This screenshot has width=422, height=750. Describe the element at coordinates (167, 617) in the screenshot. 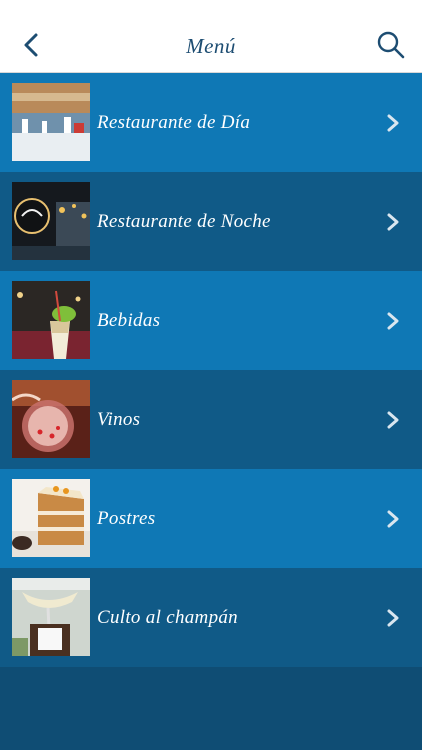

I see `menu-item-label: Culto al champán` at that location.